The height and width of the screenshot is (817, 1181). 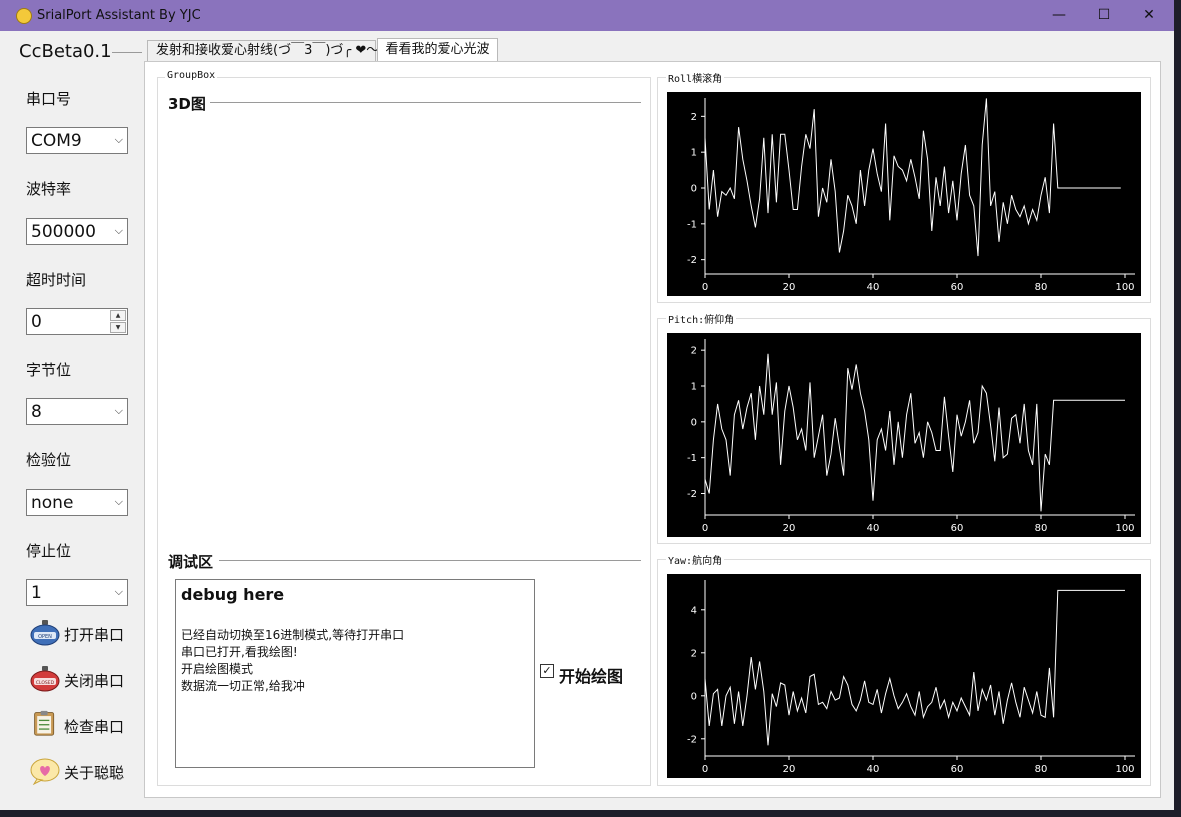 I want to click on baud-select: 500000 ⌵, so click(x=77, y=231).